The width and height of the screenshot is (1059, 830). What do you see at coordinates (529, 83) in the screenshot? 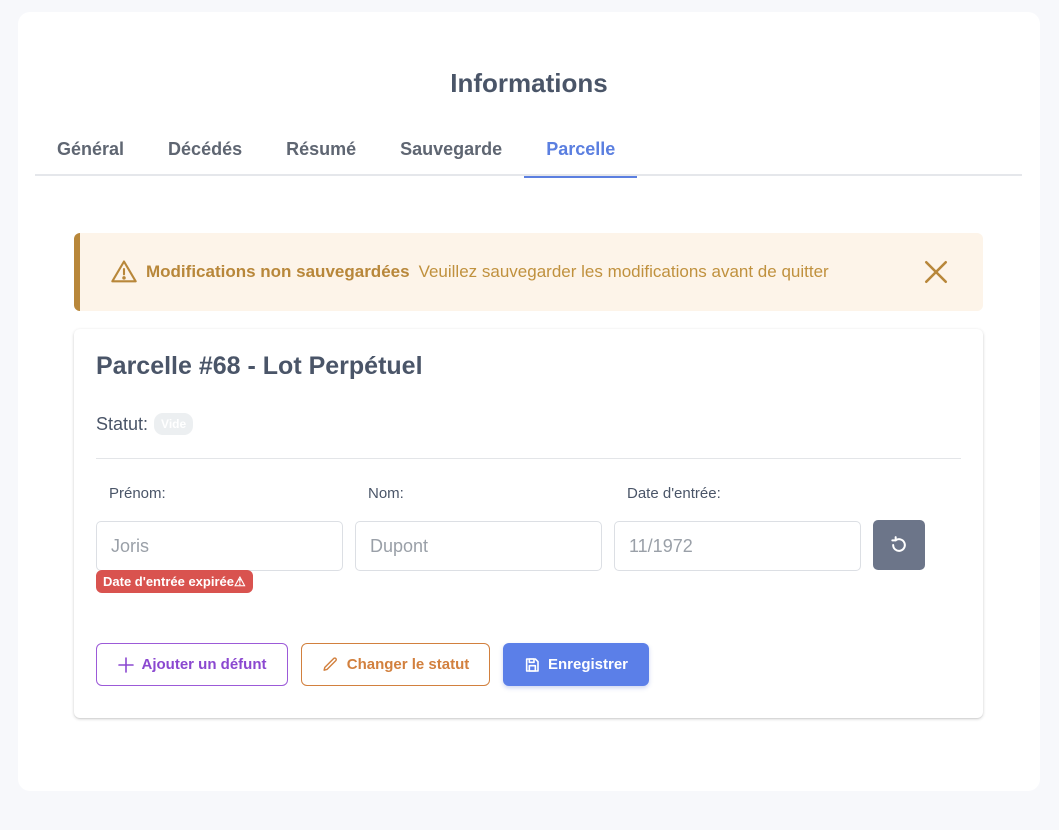
I see `page-title: Informations` at bounding box center [529, 83].